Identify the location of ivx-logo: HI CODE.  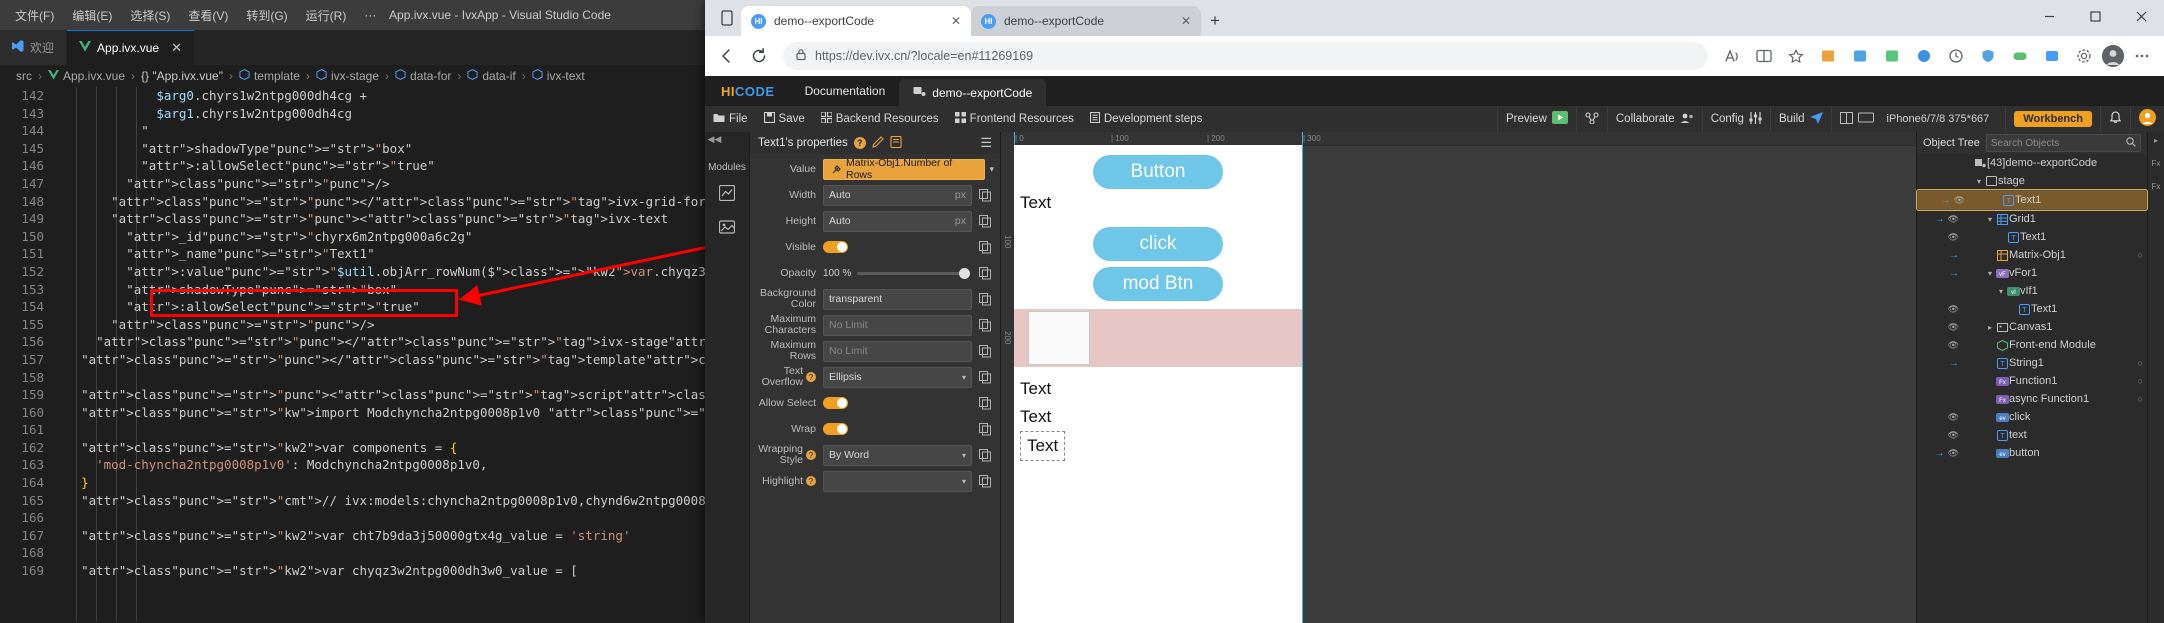
(748, 91).